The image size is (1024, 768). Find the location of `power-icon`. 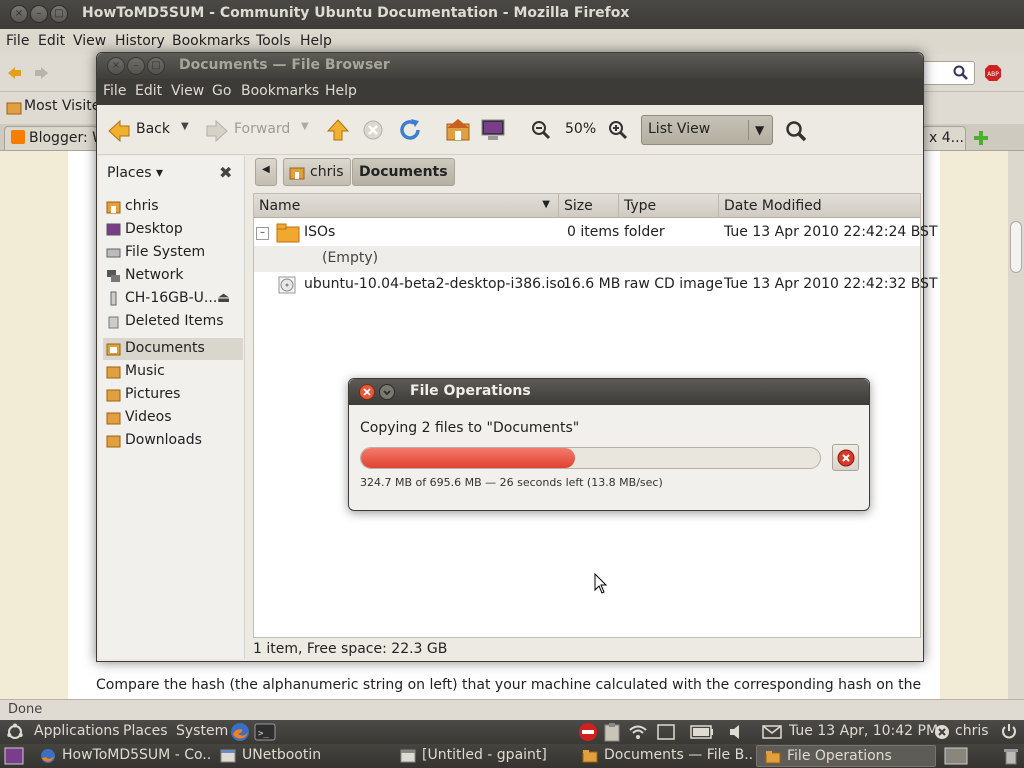

power-icon is located at coordinates (1009, 732).